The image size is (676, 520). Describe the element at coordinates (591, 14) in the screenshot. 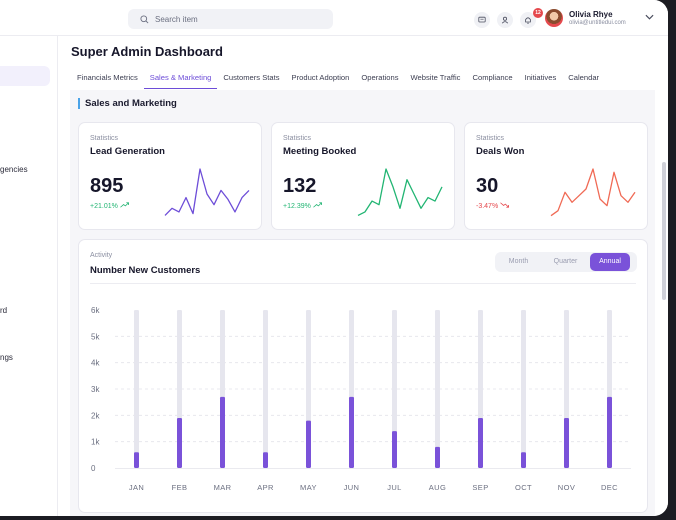

I see `user-name: Olivia Rhye` at that location.